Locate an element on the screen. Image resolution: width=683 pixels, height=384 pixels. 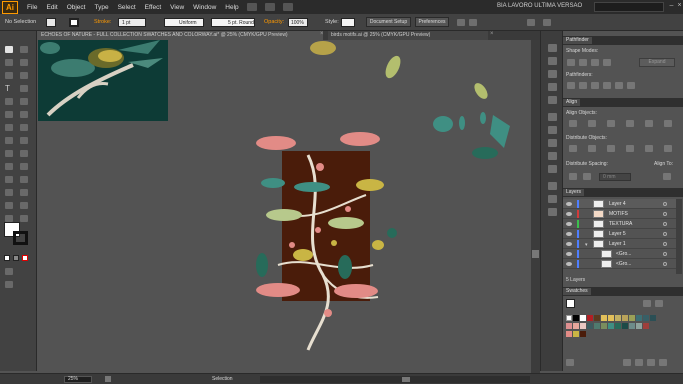
perspective-grid-tool-icon is located at coordinates (24, 153).